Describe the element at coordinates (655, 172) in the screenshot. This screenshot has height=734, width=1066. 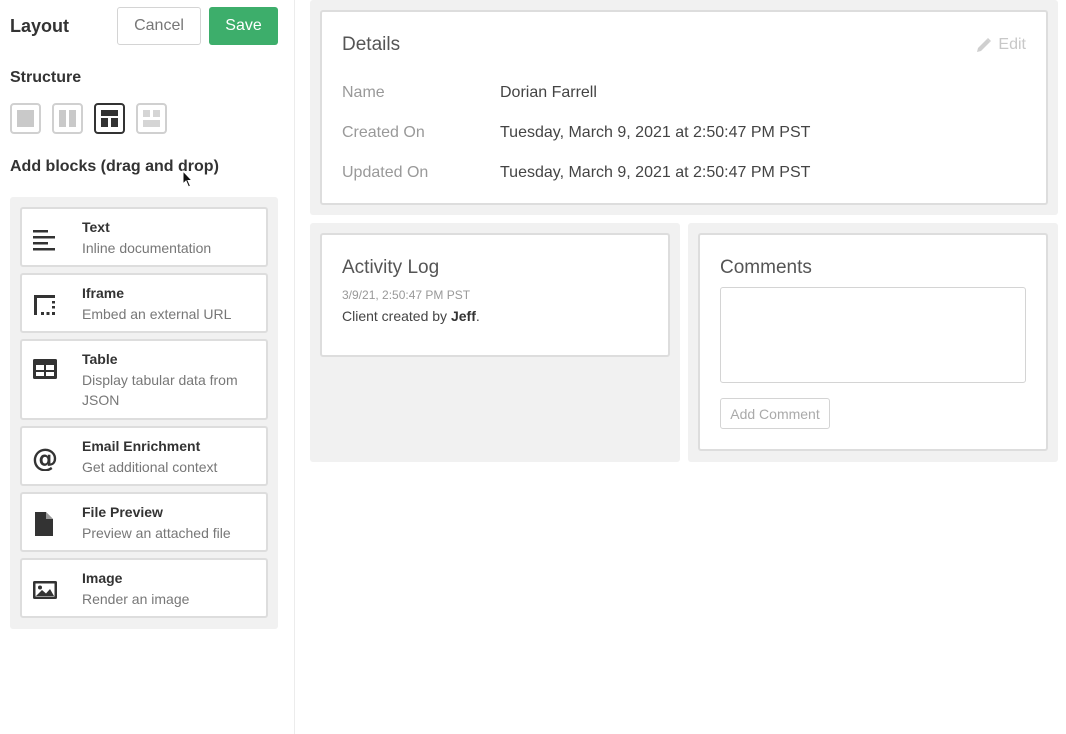
I see `field-value-updated-on: Tuesday, March 9, 2021 at 2:50:47 PM PST` at that location.